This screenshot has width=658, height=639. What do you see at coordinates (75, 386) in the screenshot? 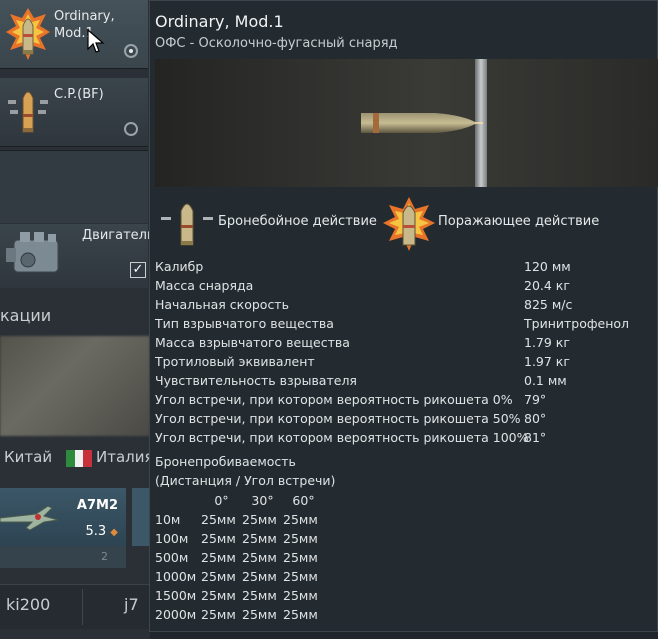
I see `background-image` at bounding box center [75, 386].